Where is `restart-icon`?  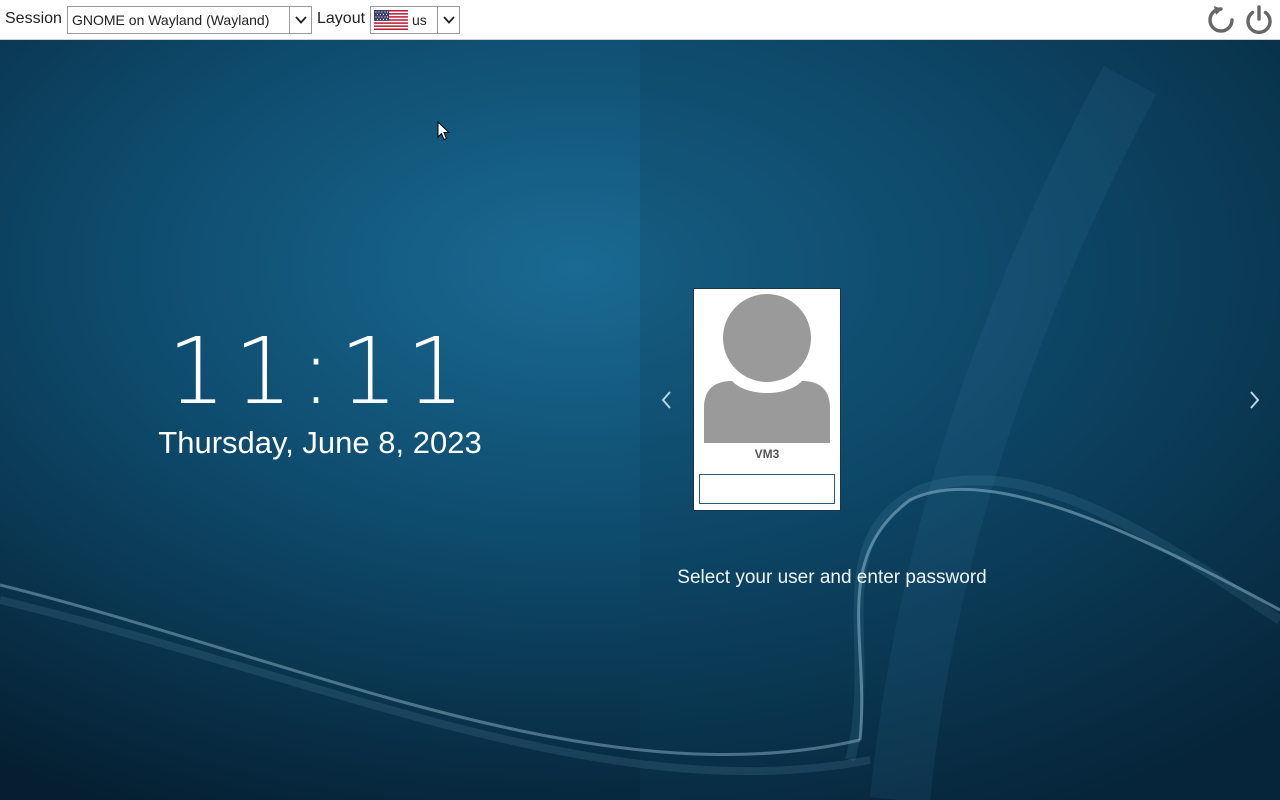 restart-icon is located at coordinates (1221, 20).